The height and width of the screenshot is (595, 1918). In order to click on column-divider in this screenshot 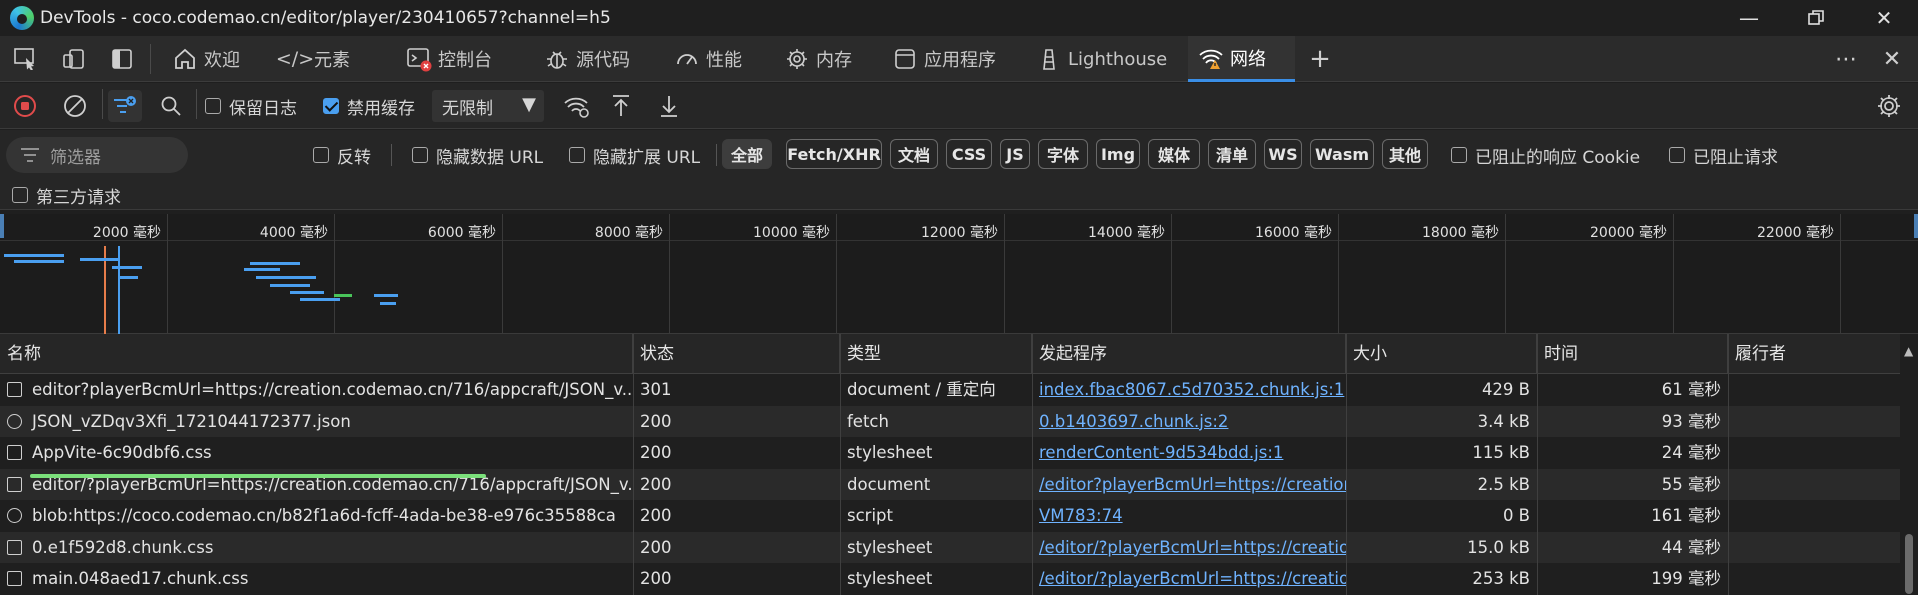, I will do `click(1346, 464)`.